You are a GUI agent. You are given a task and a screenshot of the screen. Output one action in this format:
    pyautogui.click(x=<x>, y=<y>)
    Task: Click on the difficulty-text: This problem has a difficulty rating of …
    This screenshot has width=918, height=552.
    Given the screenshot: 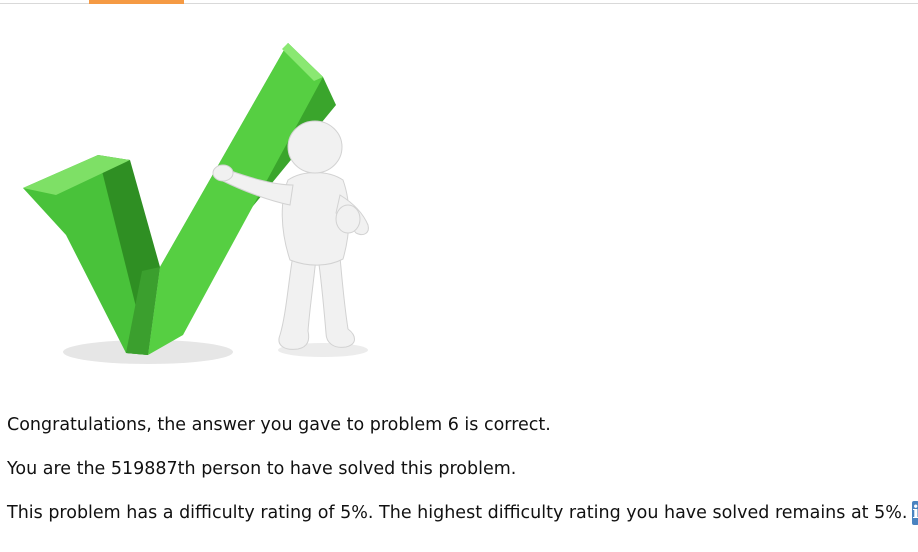 What is the action you would take?
    pyautogui.click(x=457, y=513)
    